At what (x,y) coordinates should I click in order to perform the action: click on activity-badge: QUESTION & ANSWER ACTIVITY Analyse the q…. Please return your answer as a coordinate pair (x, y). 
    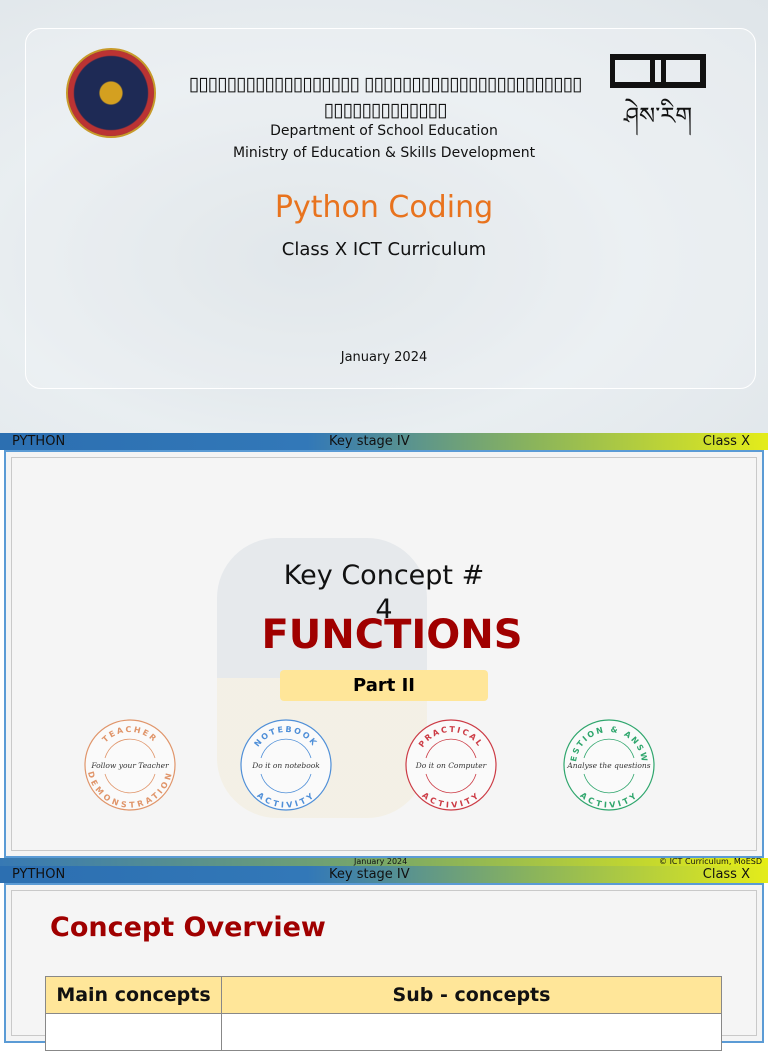
    Looking at the image, I should click on (607, 761).